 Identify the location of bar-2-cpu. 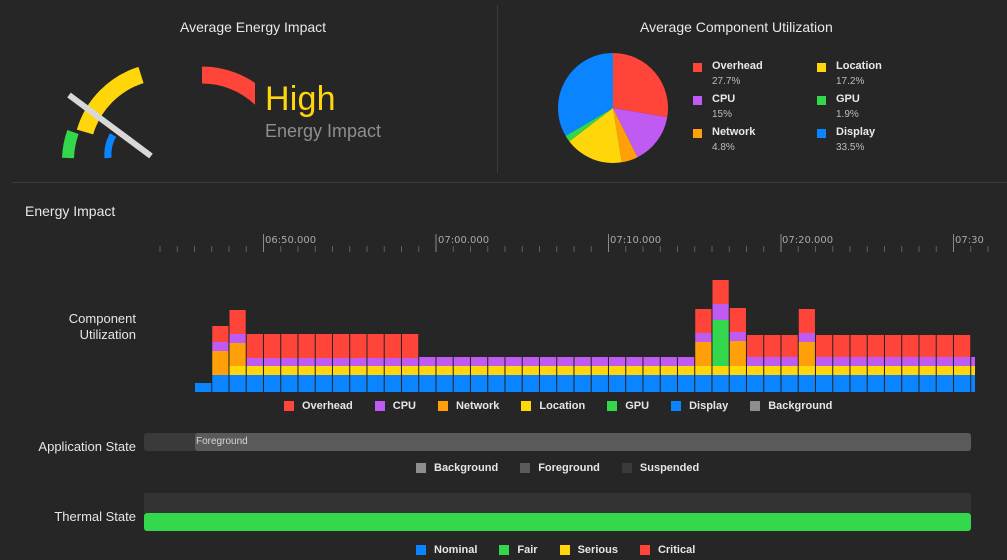
(237, 338).